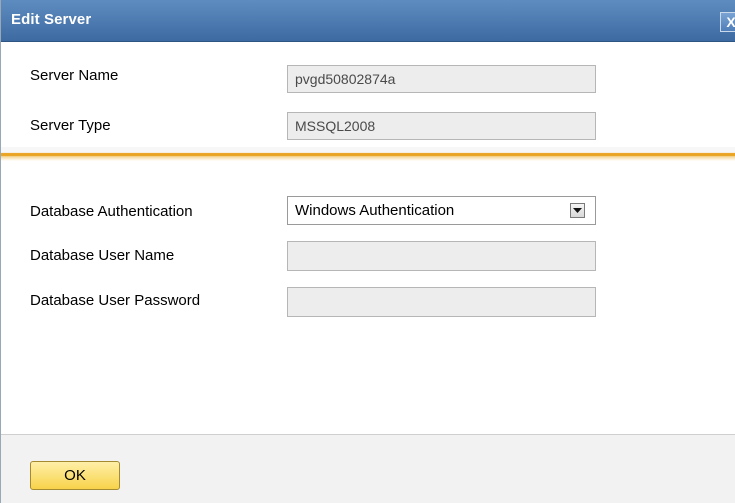 The image size is (735, 503). What do you see at coordinates (441, 256) in the screenshot?
I see `database-user-name-field` at bounding box center [441, 256].